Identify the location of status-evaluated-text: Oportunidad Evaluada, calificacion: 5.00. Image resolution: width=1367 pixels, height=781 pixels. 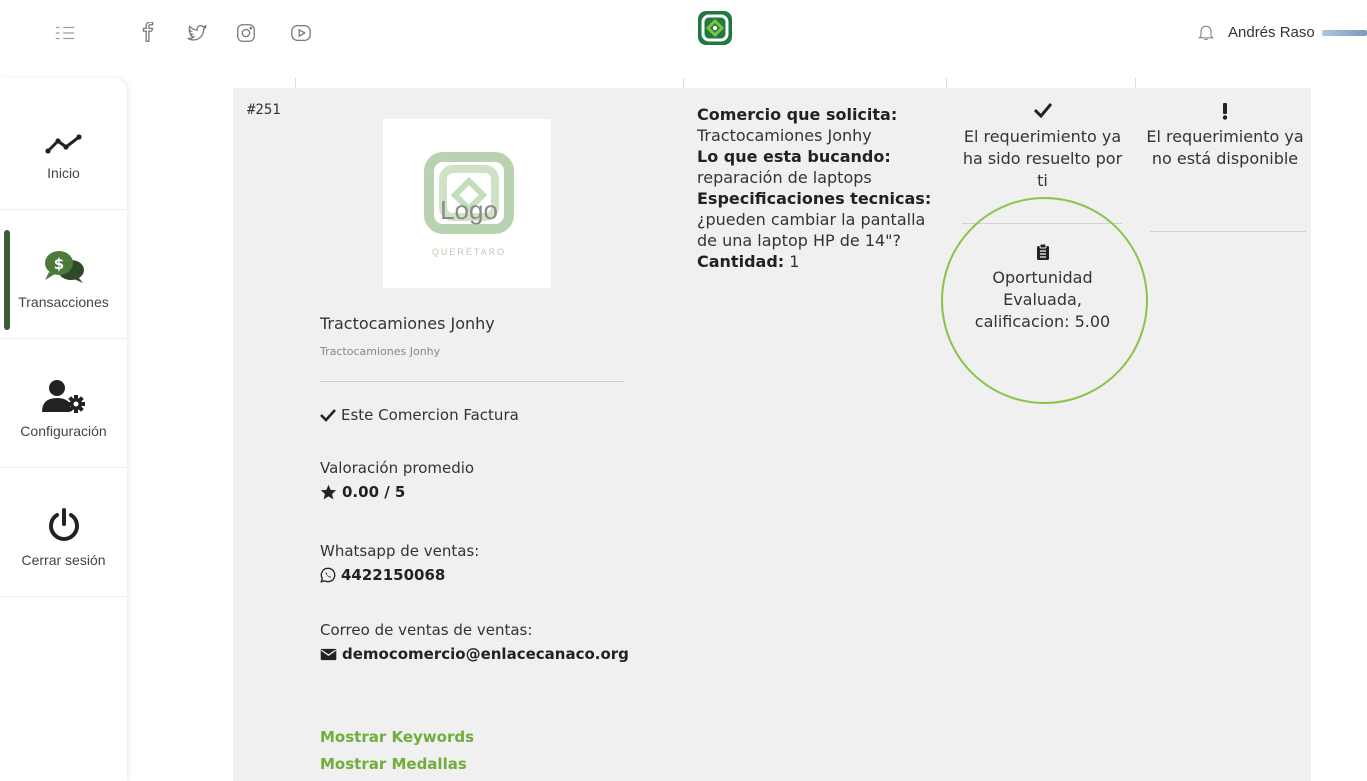
(1042, 299).